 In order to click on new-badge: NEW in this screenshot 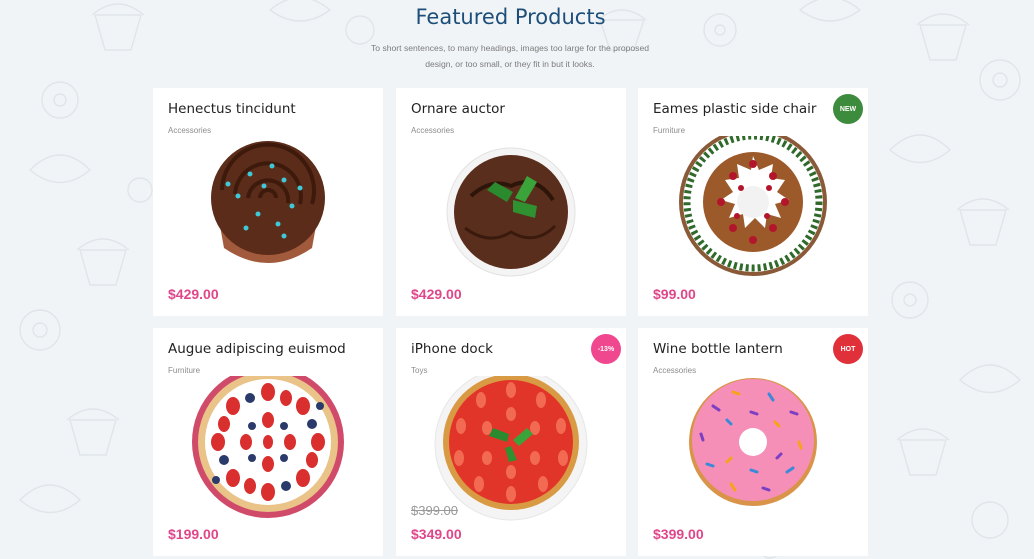, I will do `click(848, 109)`.